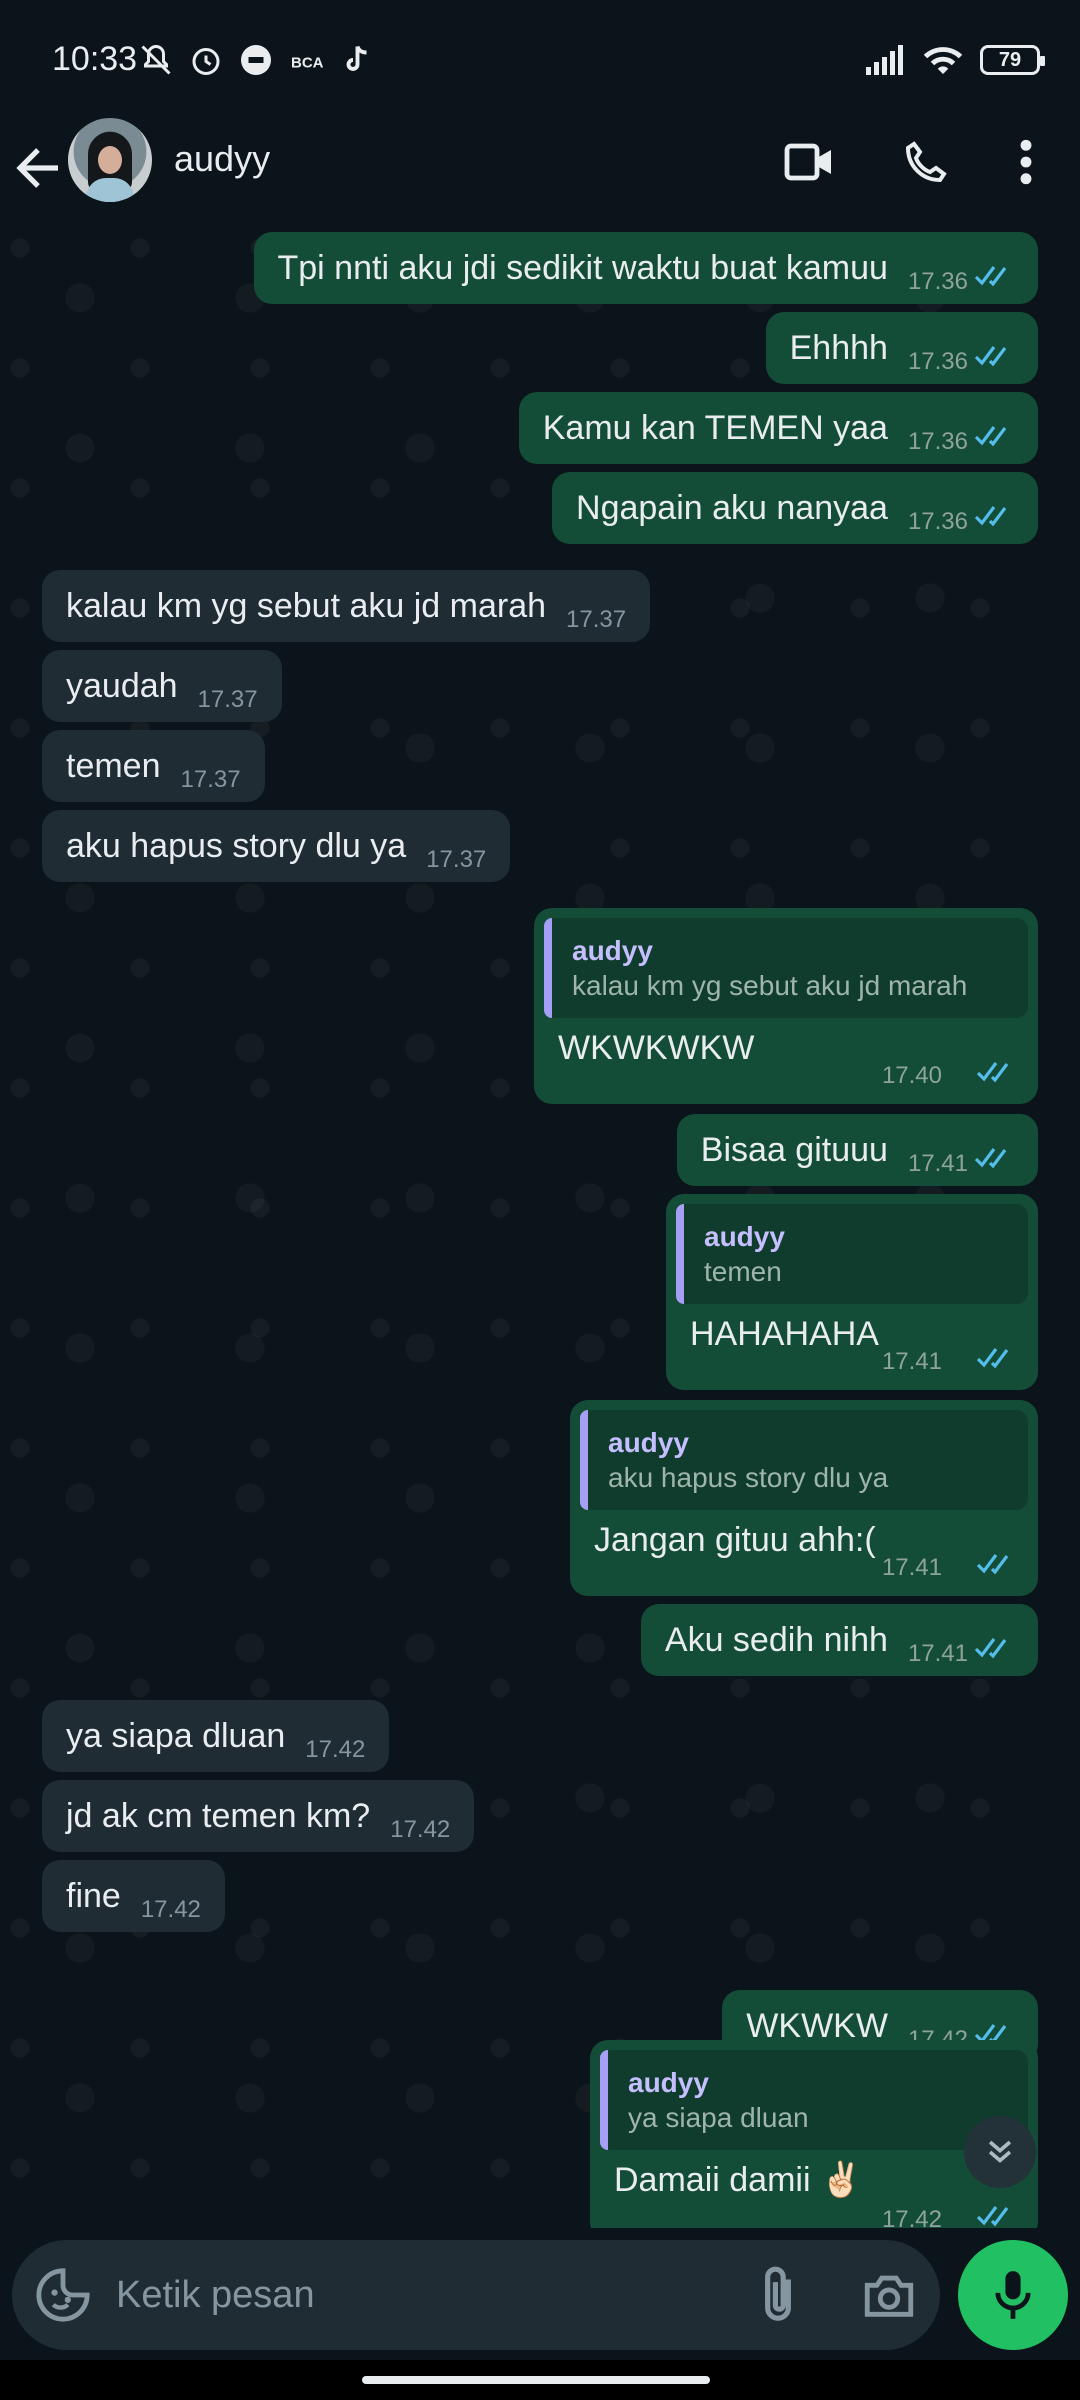  I want to click on message-incoming: yaudah 17.37, so click(162, 686).